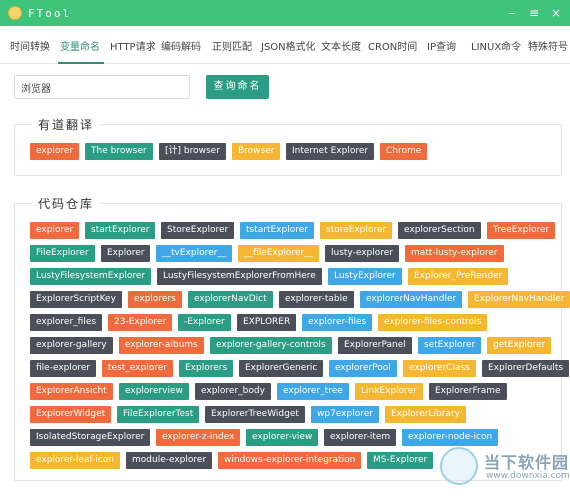  I want to click on name-tag: ExplorerScriptKey, so click(76, 299).